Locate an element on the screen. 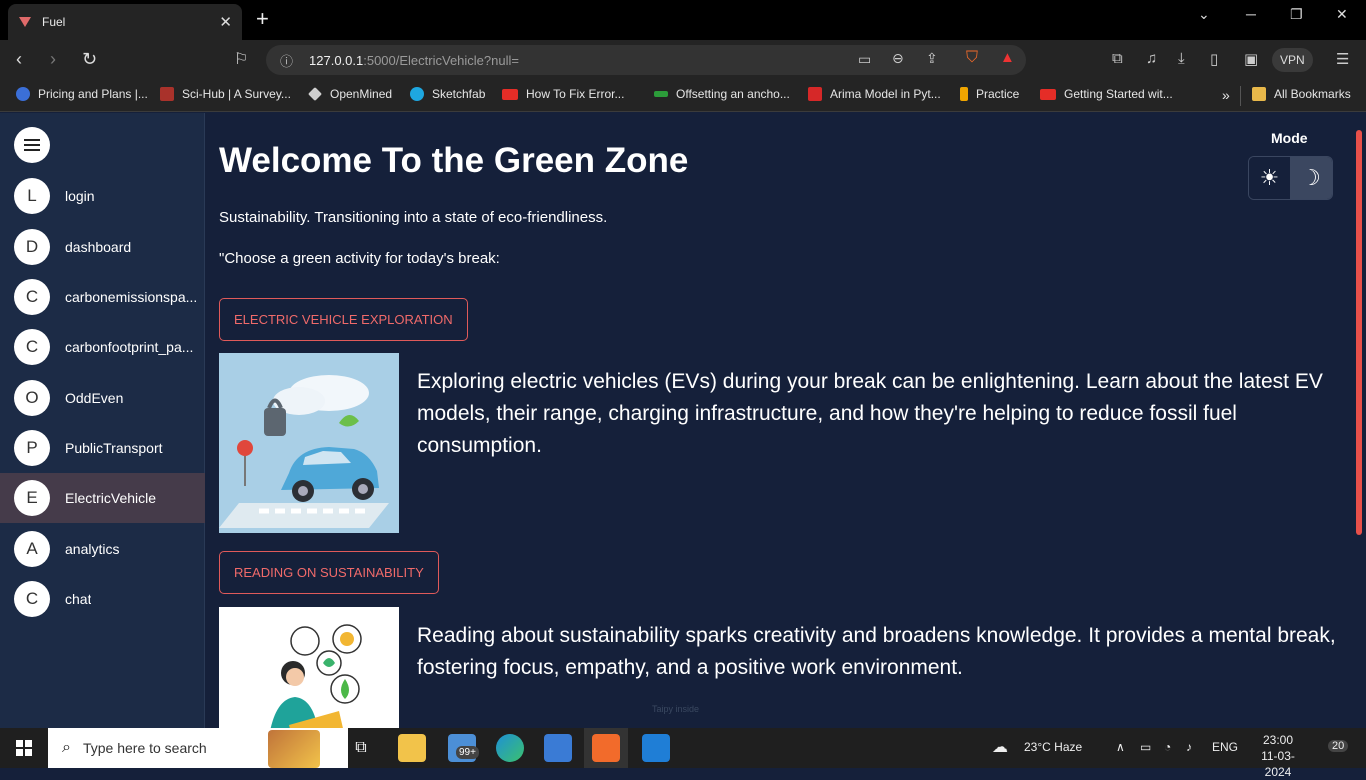  brave-shield-icon: ⛉ is located at coordinates (972, 58).